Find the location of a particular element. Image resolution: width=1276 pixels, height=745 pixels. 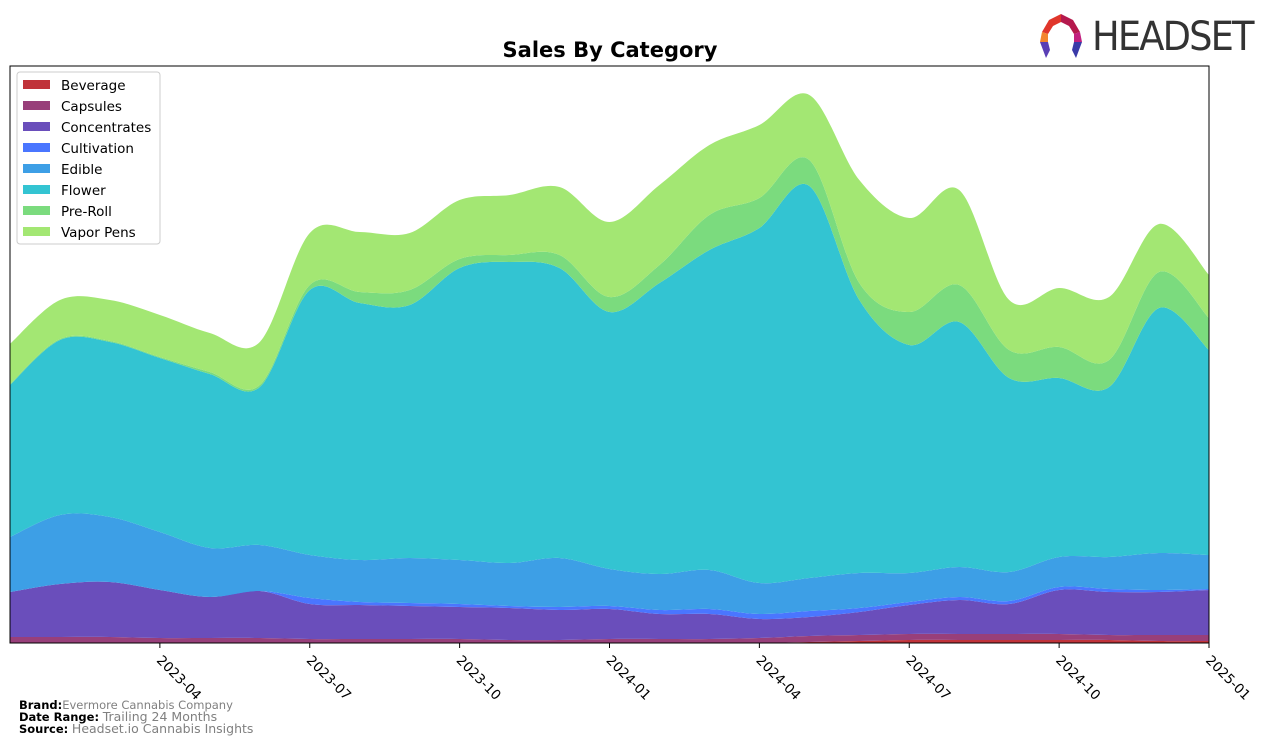

legend-label-flower: Flower is located at coordinates (83, 191).